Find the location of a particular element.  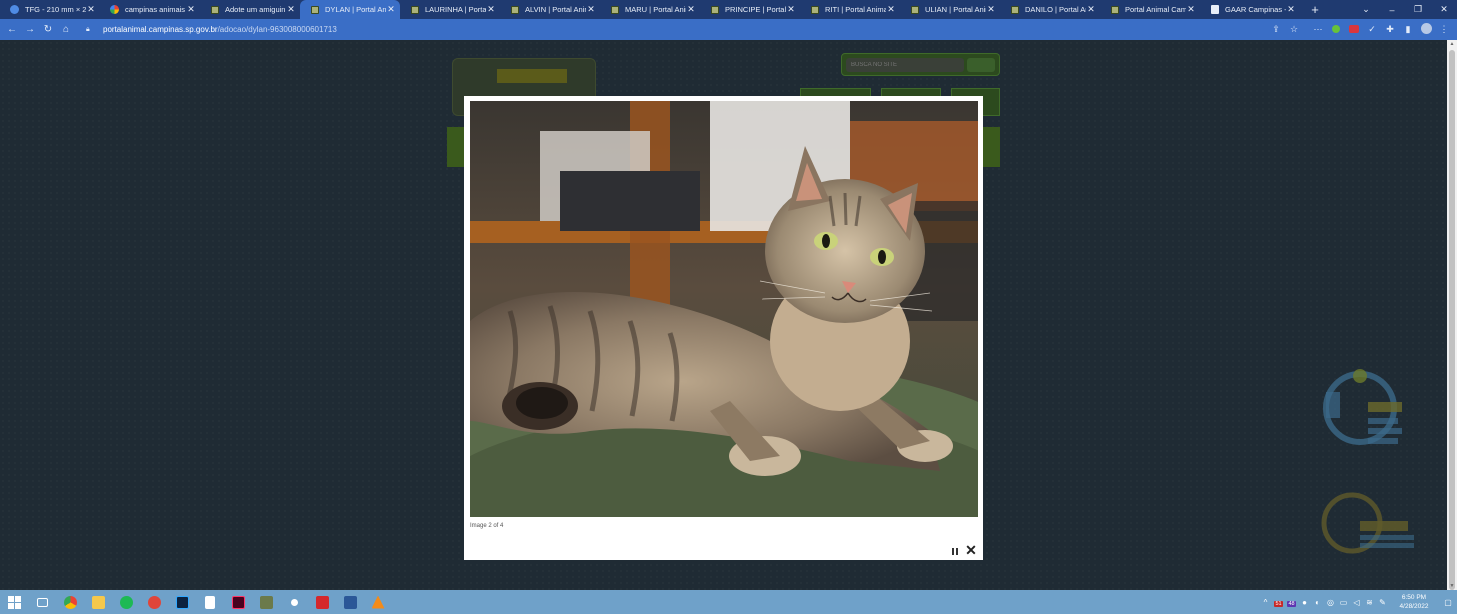

extension-dots-icon: ⋯ is located at coordinates (1318, 29).